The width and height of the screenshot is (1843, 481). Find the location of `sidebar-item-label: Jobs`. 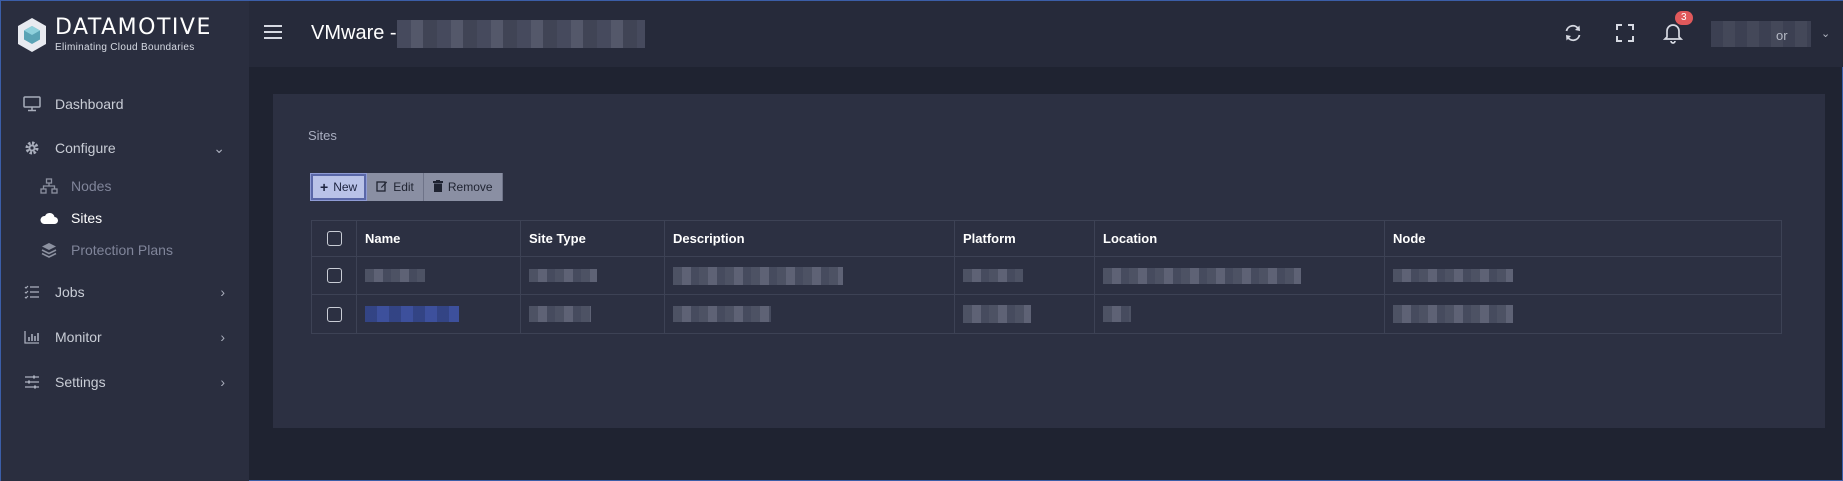

sidebar-item-label: Jobs is located at coordinates (70, 292).